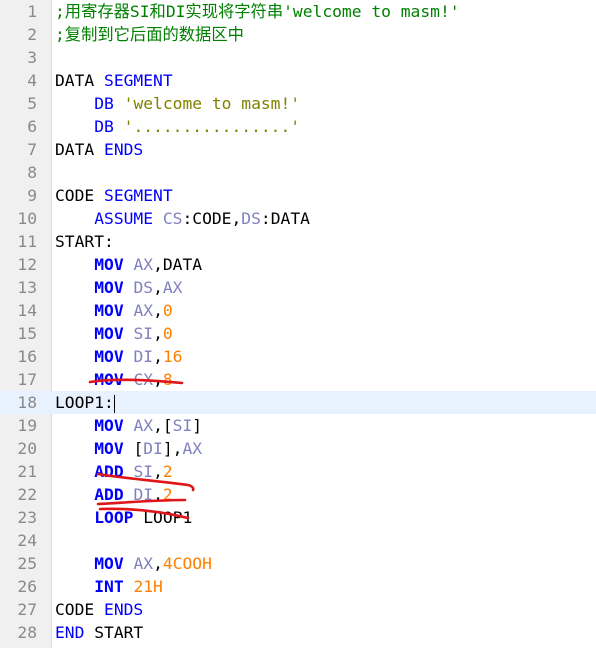  I want to click on code-token: ;复制到它后面的数据区中, so click(149, 34).